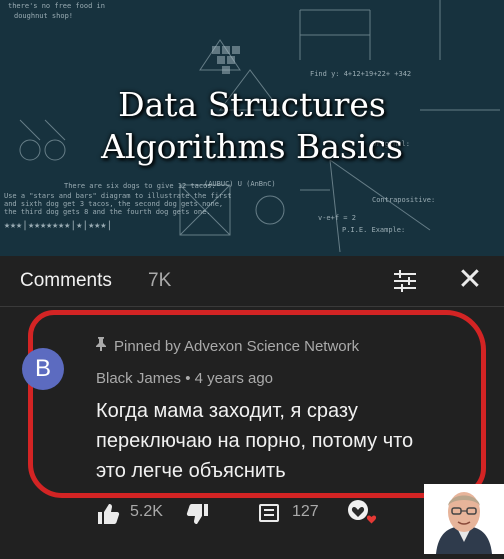 Image resolution: width=504 pixels, height=559 pixels. Describe the element at coordinates (305, 511) in the screenshot. I see `reply-count: 127` at that location.